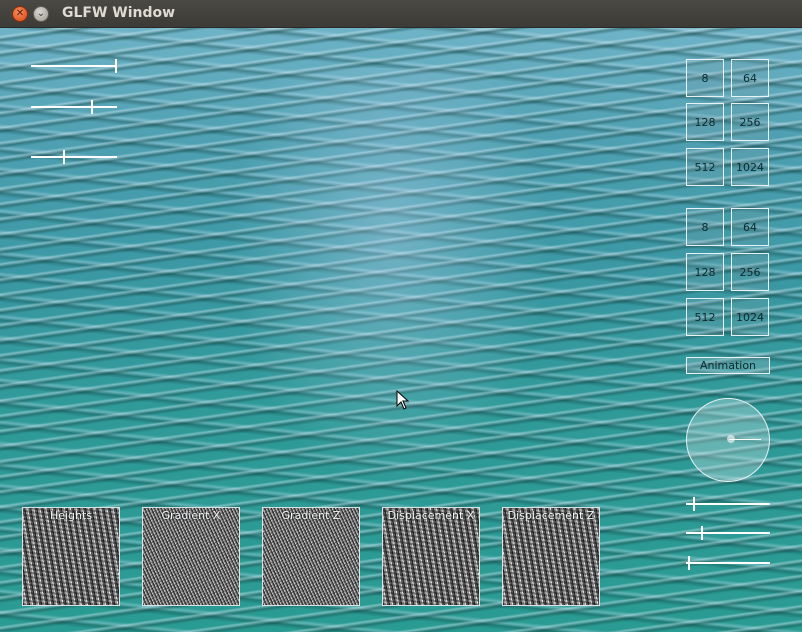 The image size is (802, 632). I want to click on window-title: GLFW Window, so click(119, 13).